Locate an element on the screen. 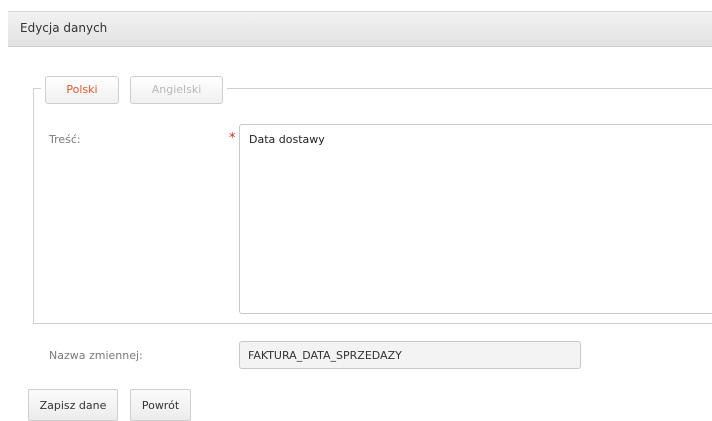  required-marker: * is located at coordinates (232, 138).